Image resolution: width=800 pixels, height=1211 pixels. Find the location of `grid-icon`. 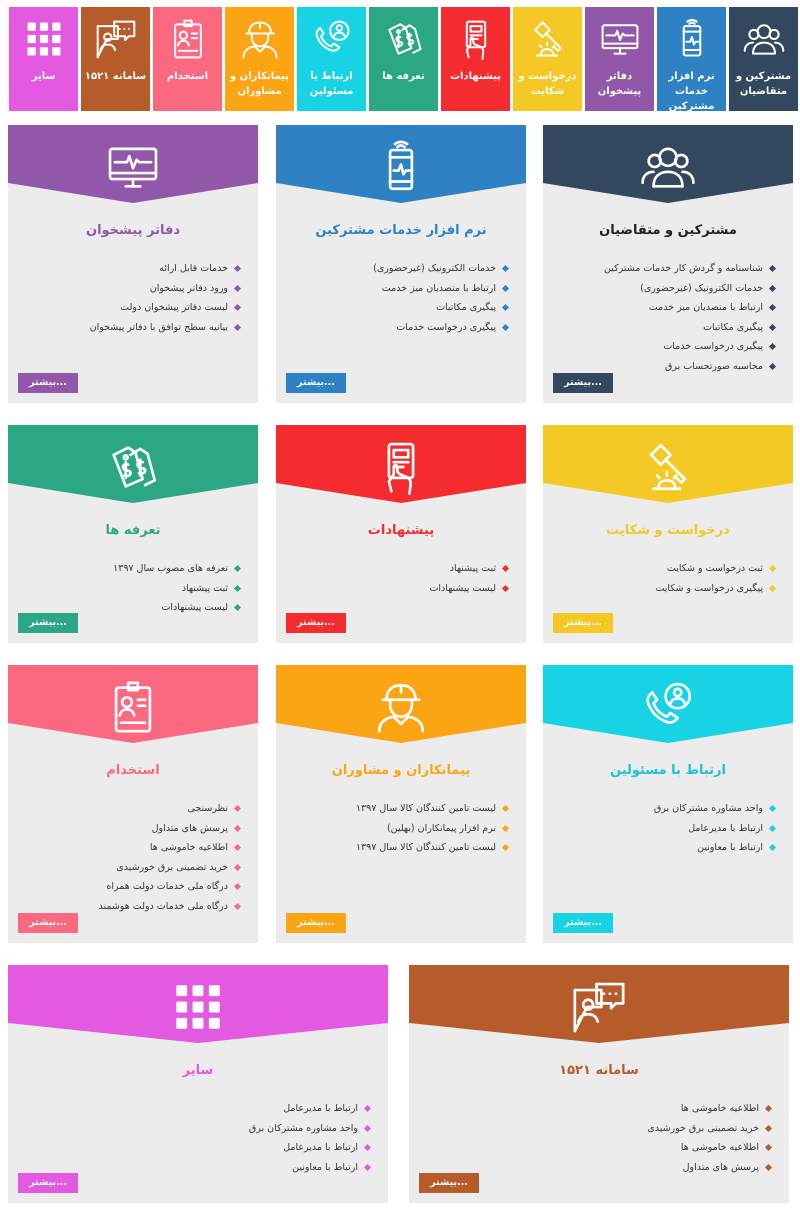

grid-icon is located at coordinates (198, 1007).